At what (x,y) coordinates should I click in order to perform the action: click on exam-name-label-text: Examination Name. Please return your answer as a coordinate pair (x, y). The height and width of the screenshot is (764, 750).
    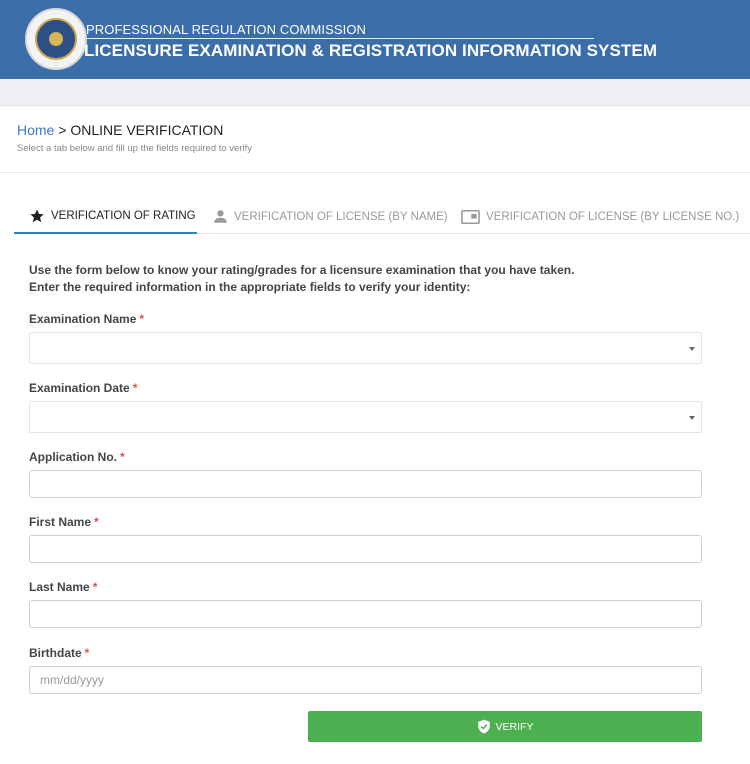
    Looking at the image, I should click on (83, 319).